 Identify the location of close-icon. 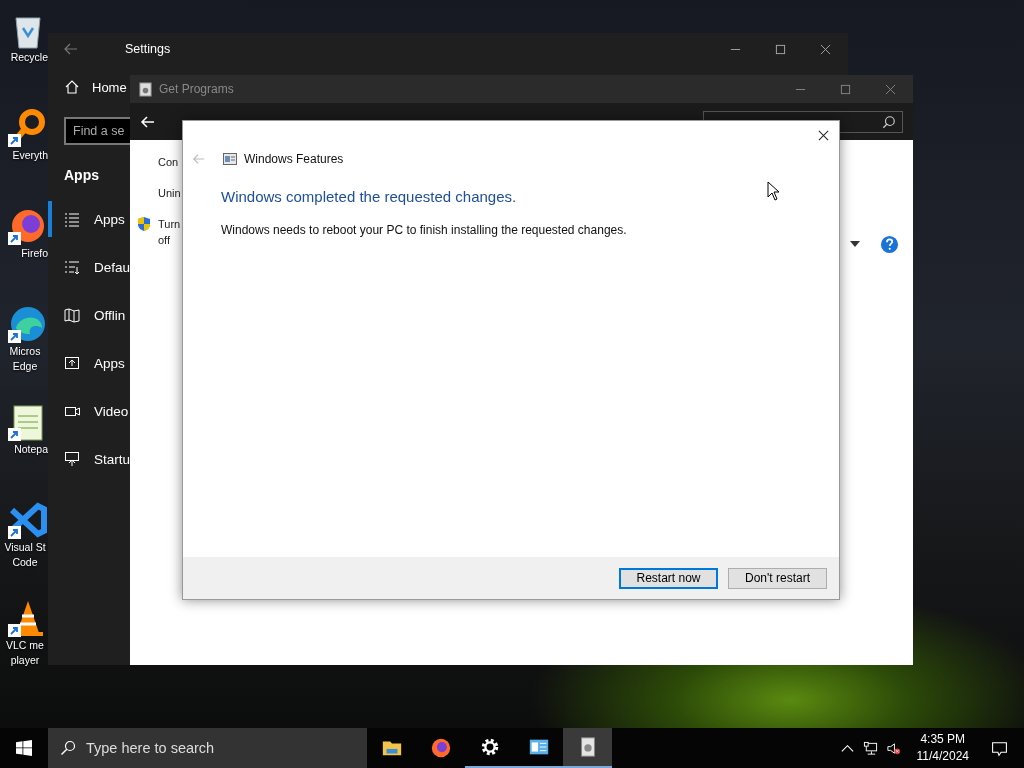
(823, 135).